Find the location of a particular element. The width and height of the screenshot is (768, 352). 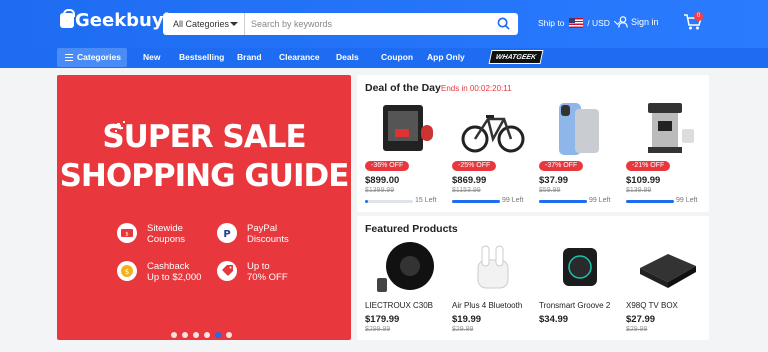

svg-text: P is located at coordinates (226, 234).